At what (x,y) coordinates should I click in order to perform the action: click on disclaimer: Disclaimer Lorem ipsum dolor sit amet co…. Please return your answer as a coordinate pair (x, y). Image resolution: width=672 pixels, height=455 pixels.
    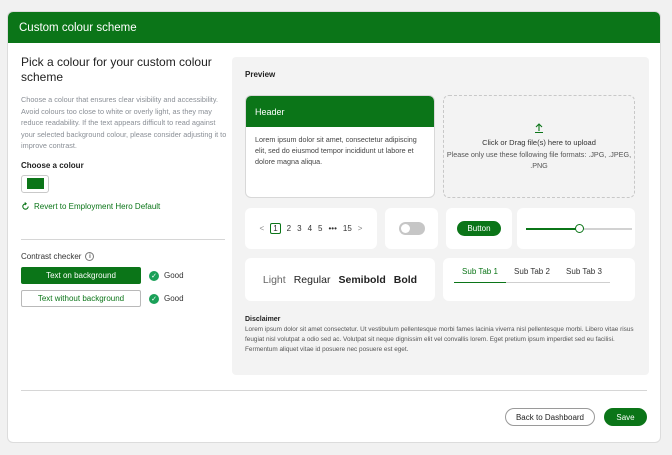
    Looking at the image, I should click on (441, 335).